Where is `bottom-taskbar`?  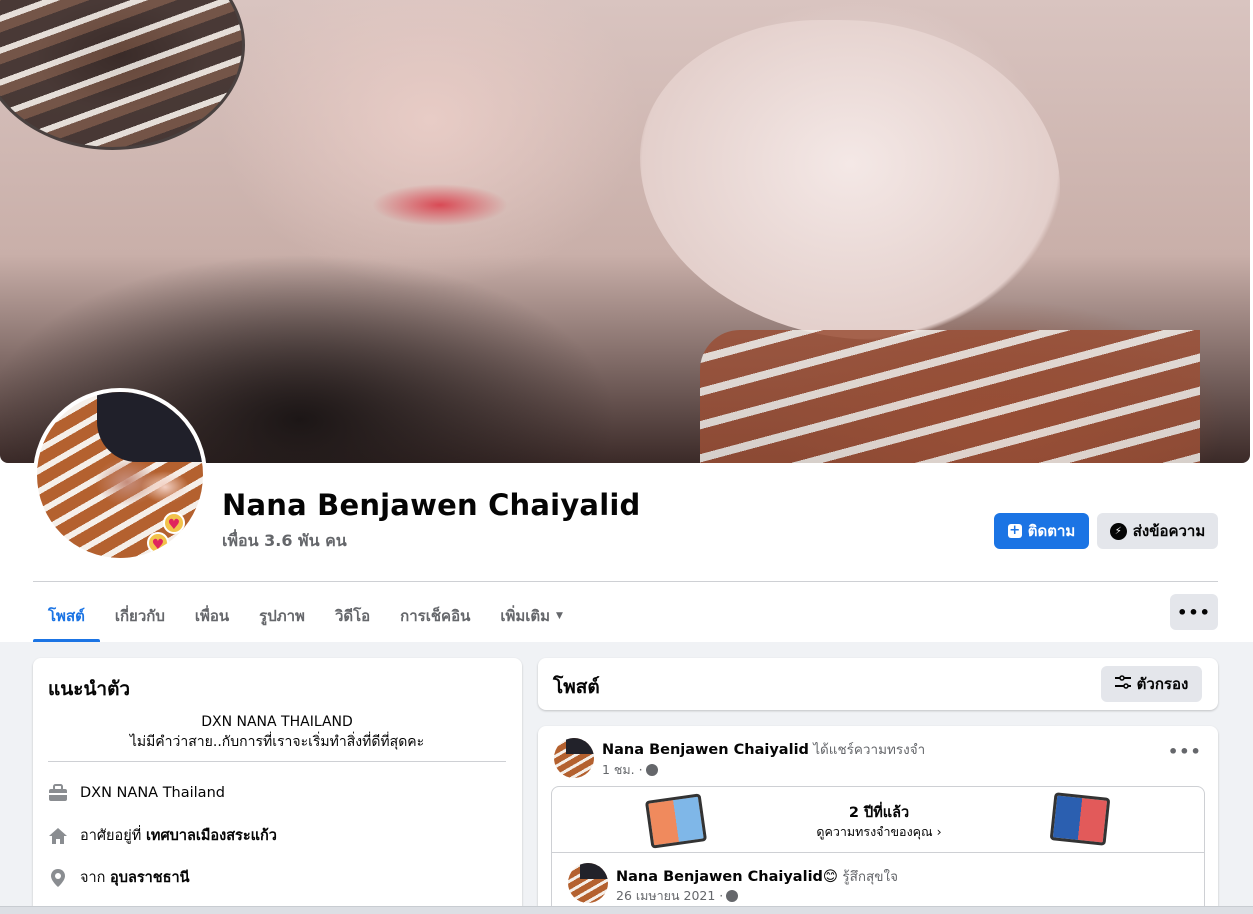 bottom-taskbar is located at coordinates (626, 910).